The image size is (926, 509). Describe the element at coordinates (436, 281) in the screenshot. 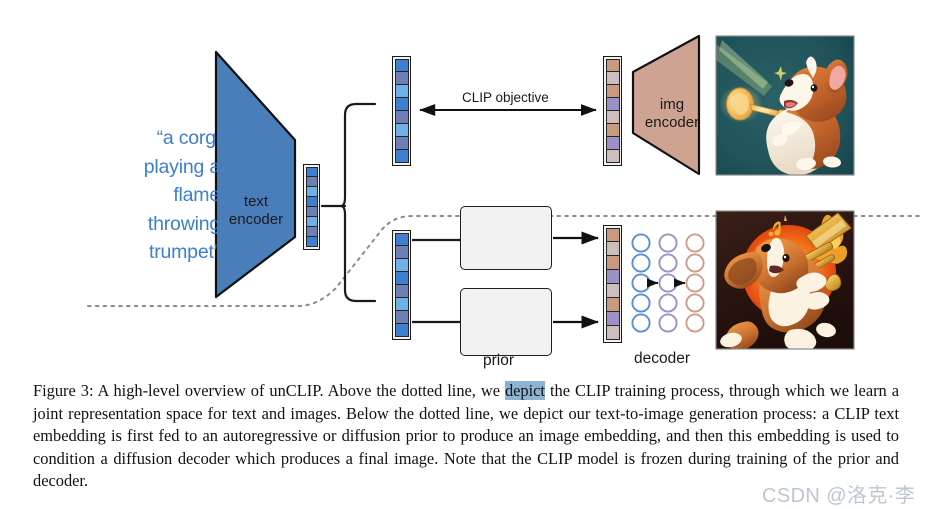

I see `prior-input-lines` at that location.